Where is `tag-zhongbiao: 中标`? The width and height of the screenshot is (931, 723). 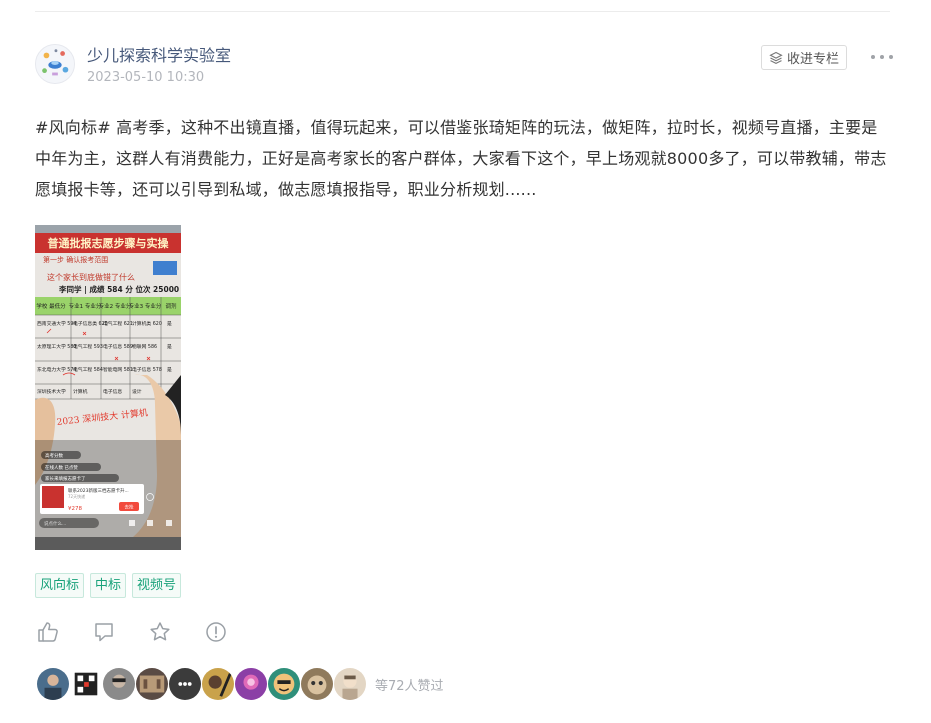 tag-zhongbiao: 中标 is located at coordinates (108, 585).